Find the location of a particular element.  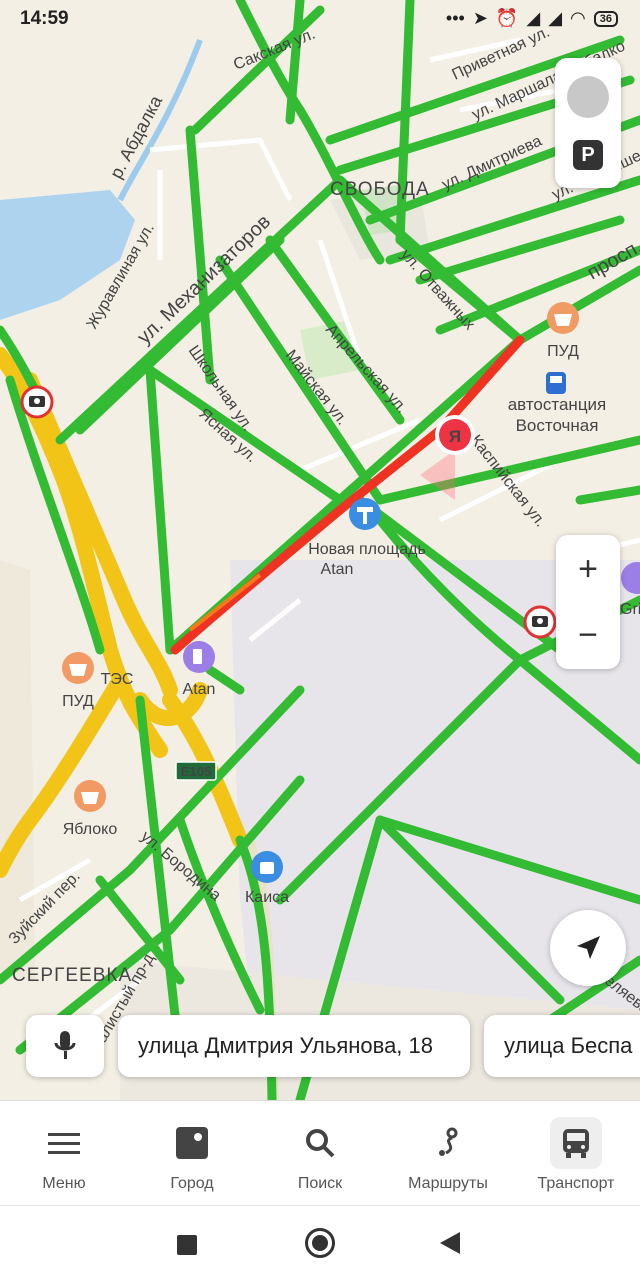

microphone-icon is located at coordinates (65, 1046).